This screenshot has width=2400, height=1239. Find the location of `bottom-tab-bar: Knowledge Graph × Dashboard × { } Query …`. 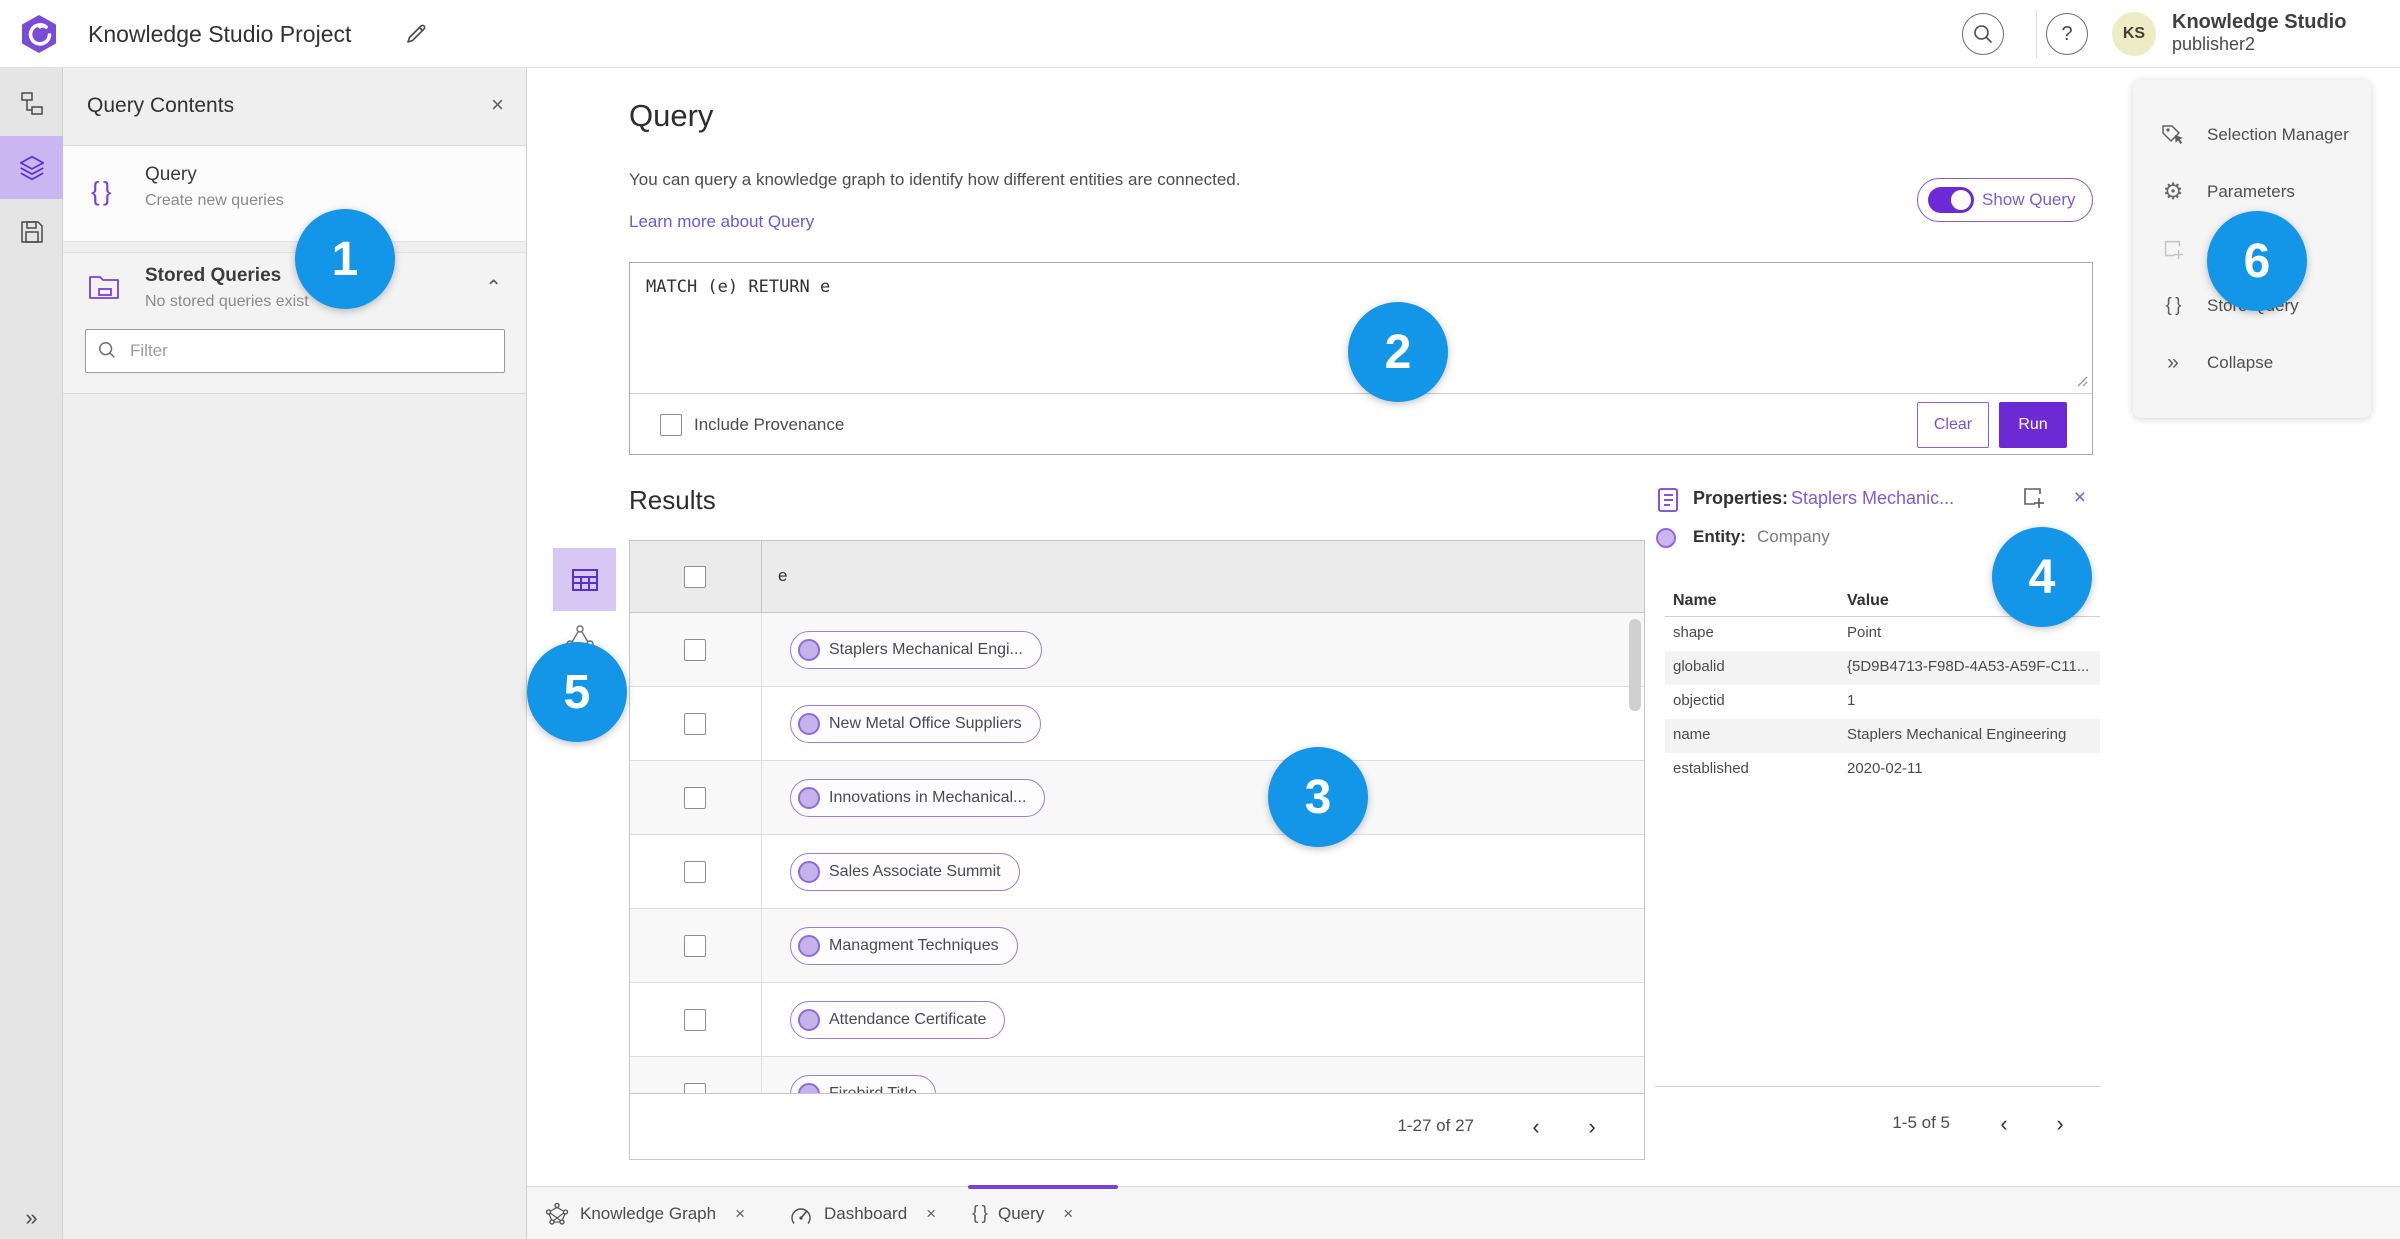

bottom-tab-bar: Knowledge Graph × Dashboard × { } Query … is located at coordinates (1463, 1212).